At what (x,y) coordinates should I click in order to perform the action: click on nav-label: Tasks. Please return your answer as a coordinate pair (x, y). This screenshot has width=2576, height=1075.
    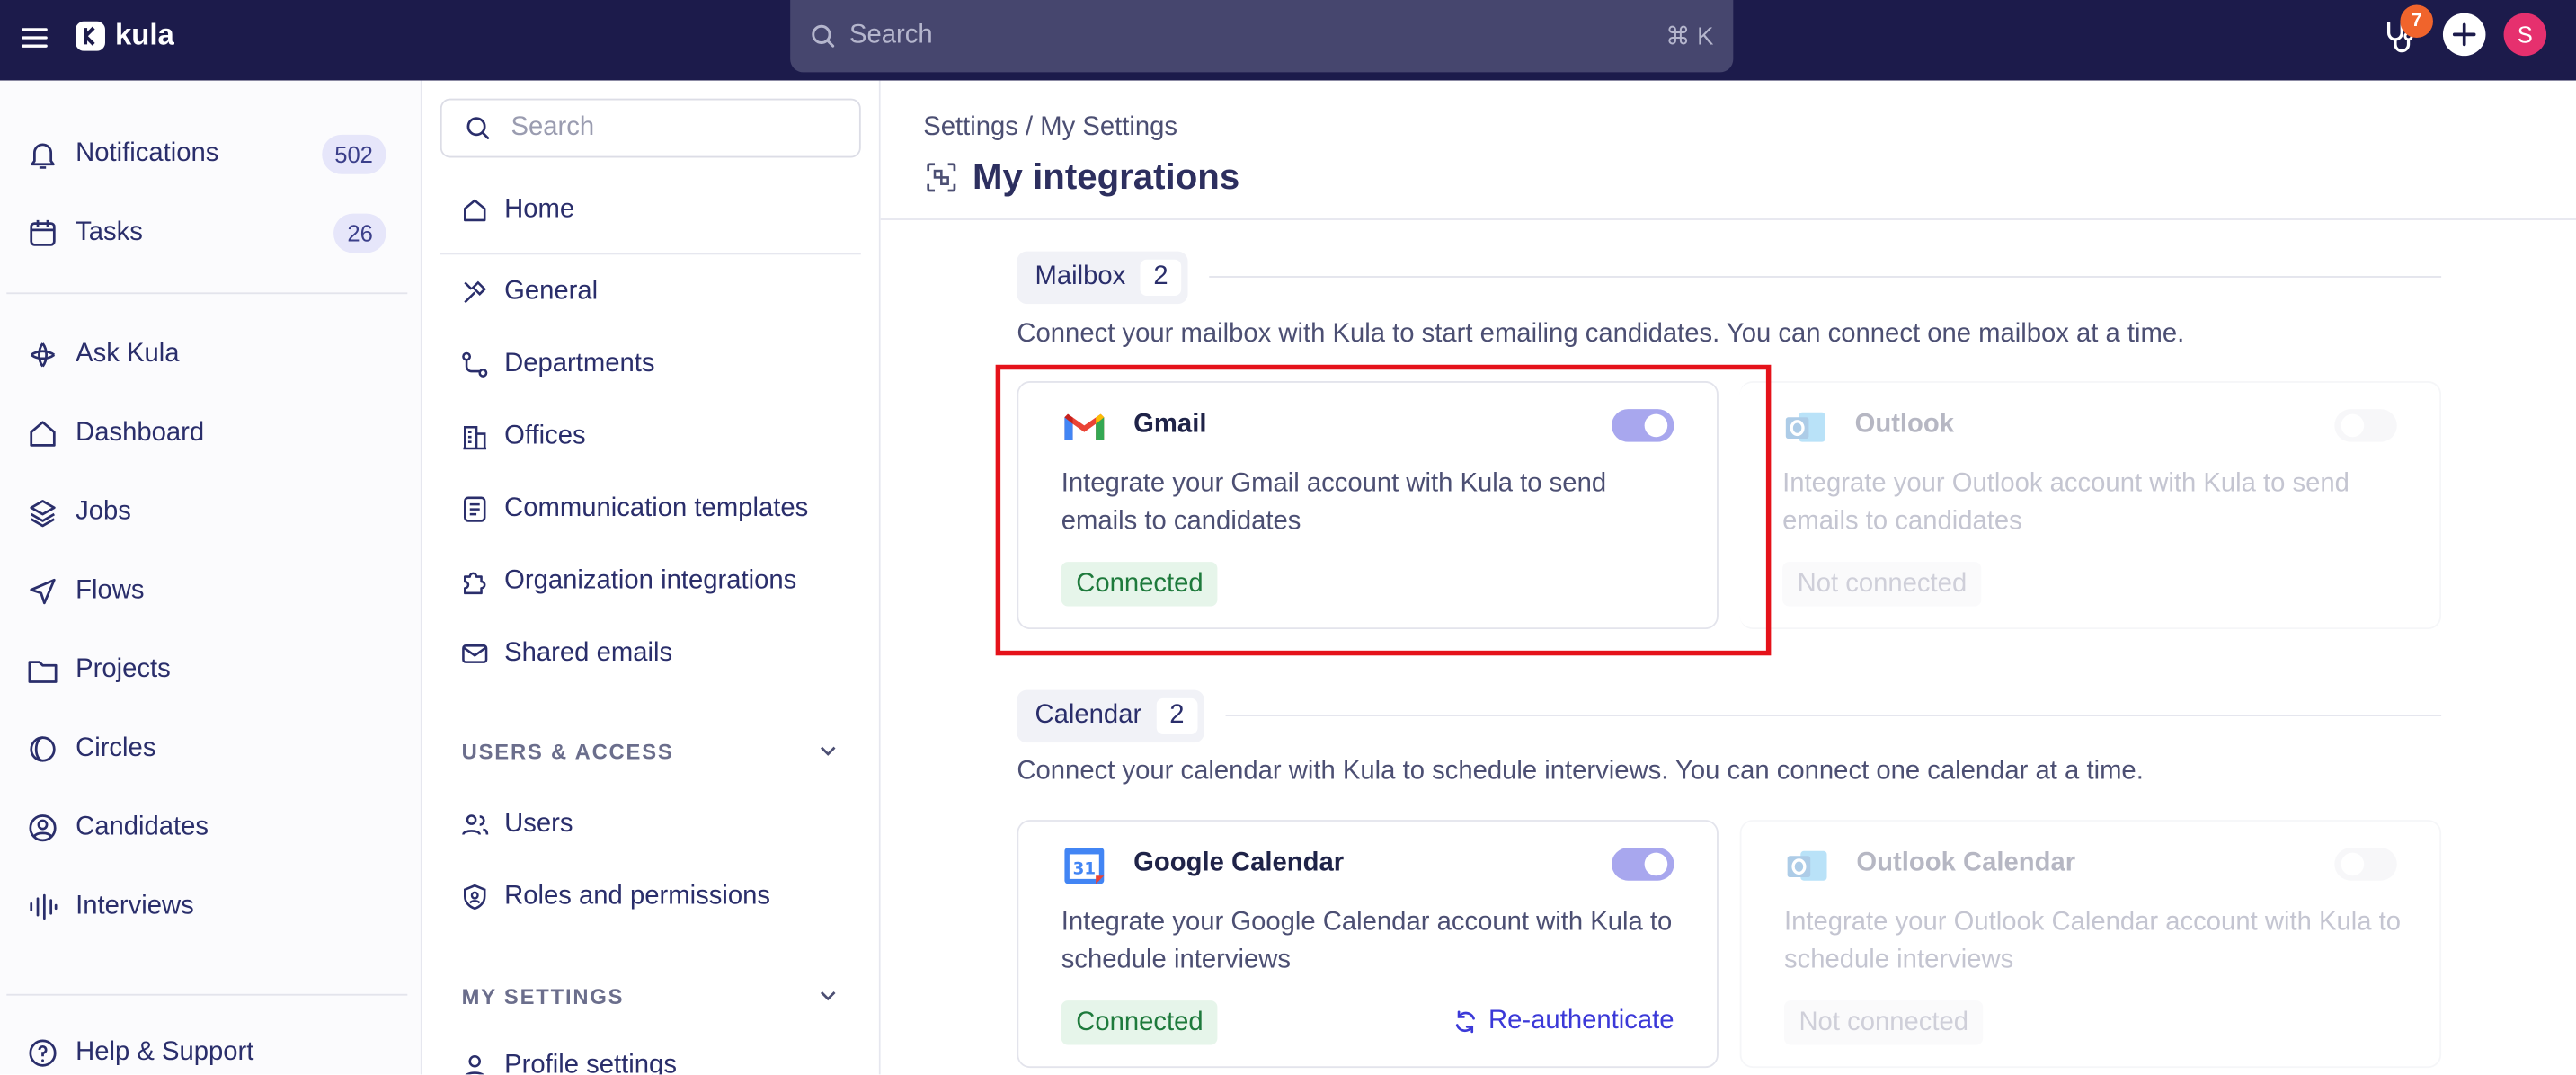
    Looking at the image, I should click on (109, 232).